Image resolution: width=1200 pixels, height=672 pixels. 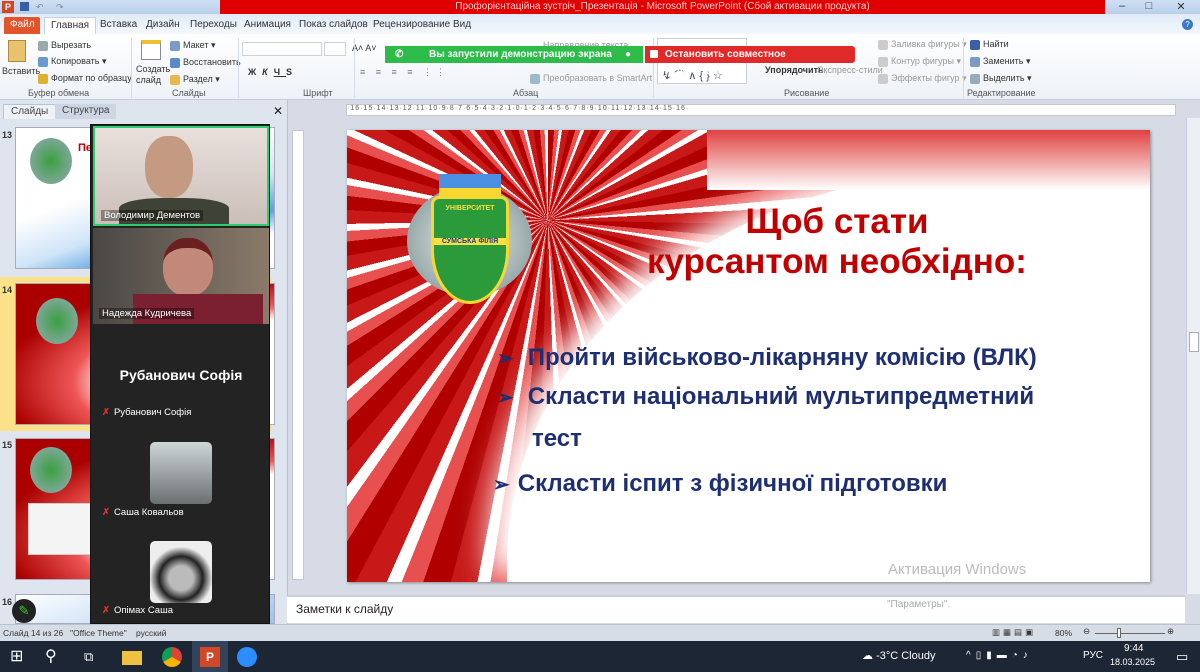 What do you see at coordinates (1086, 631) in the screenshot?
I see `zoom-out-button: ⊖` at bounding box center [1086, 631].